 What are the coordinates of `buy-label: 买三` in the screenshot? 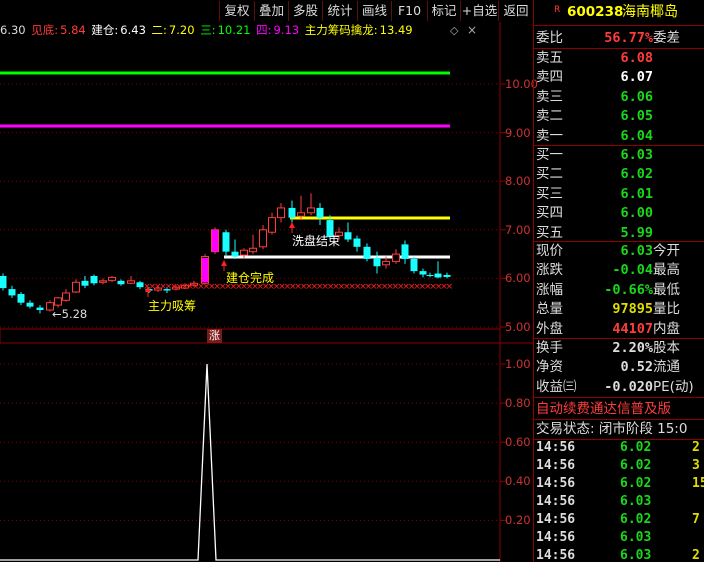 It's located at (549, 193).